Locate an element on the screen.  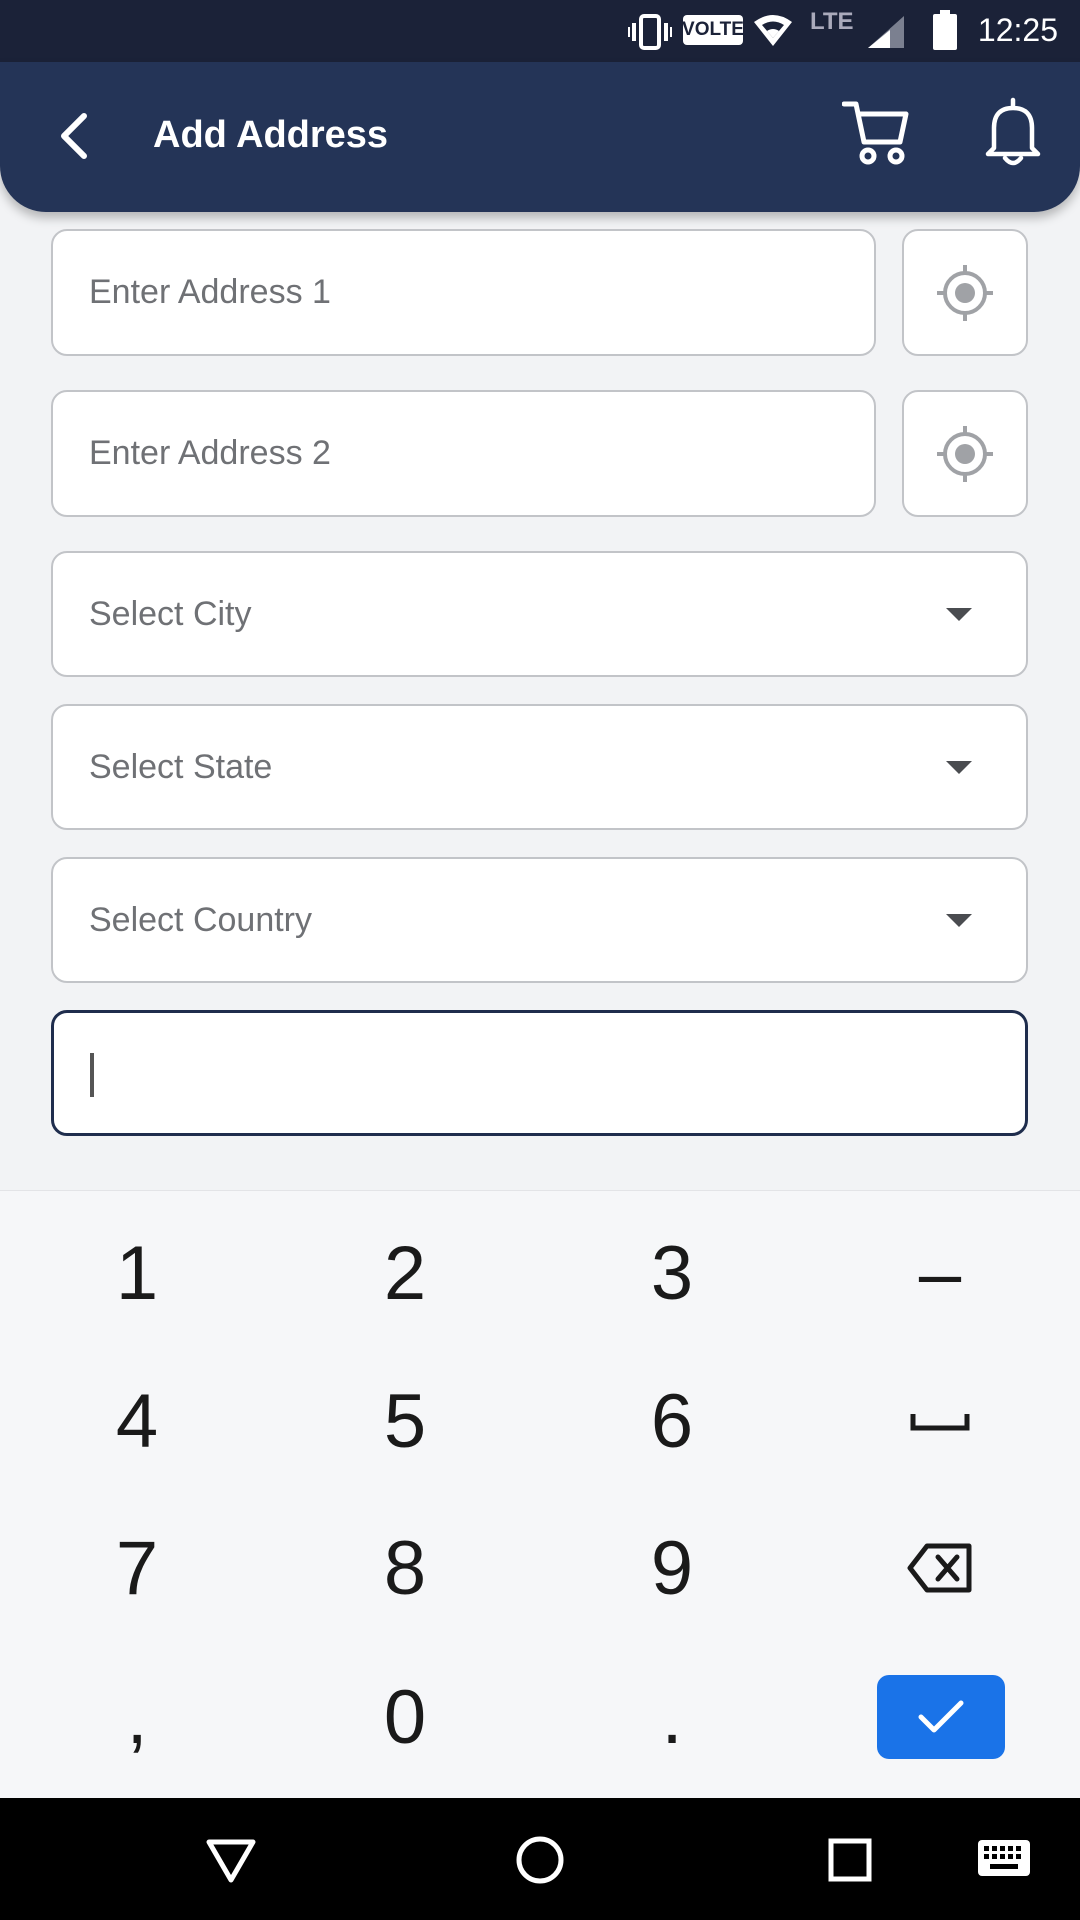
key-6: 6 is located at coordinates (672, 1421).